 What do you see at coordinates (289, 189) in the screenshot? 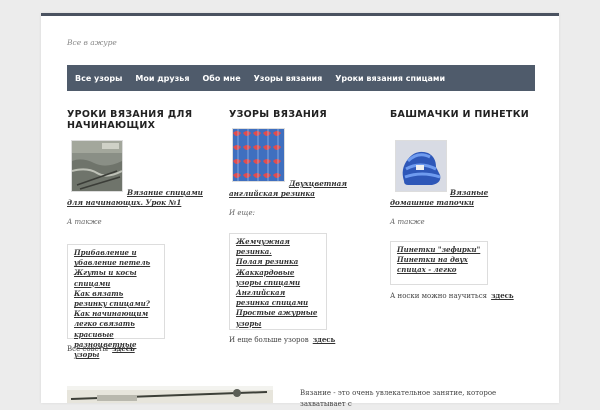
I see `pattern-link: Двухцветная английская резинка` at bounding box center [289, 189].